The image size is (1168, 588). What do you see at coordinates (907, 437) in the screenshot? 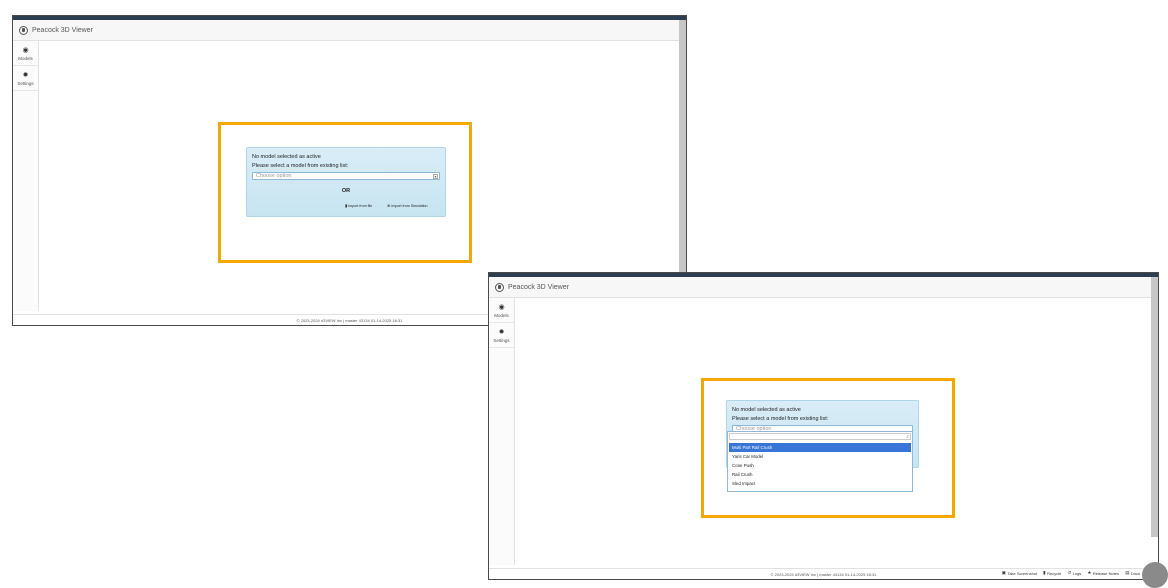
I see `search-icon: ⌕` at bounding box center [907, 437].